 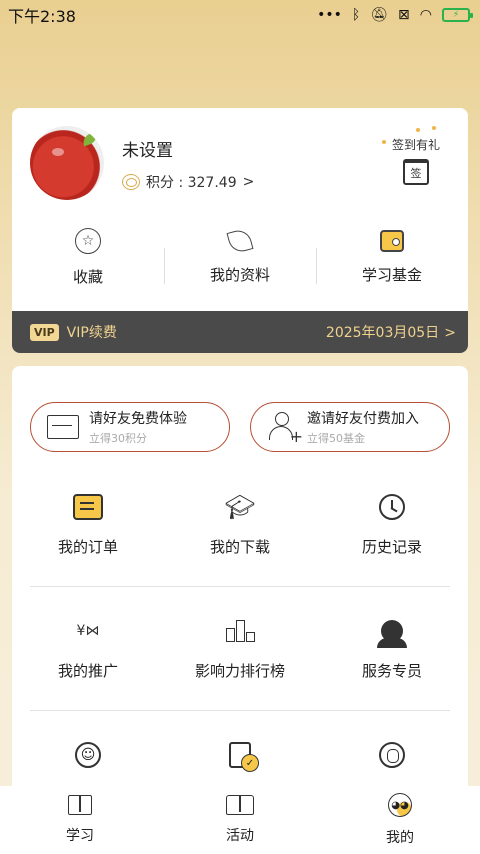 I want to click on menu-row-3: ☺, so click(x=240, y=756).